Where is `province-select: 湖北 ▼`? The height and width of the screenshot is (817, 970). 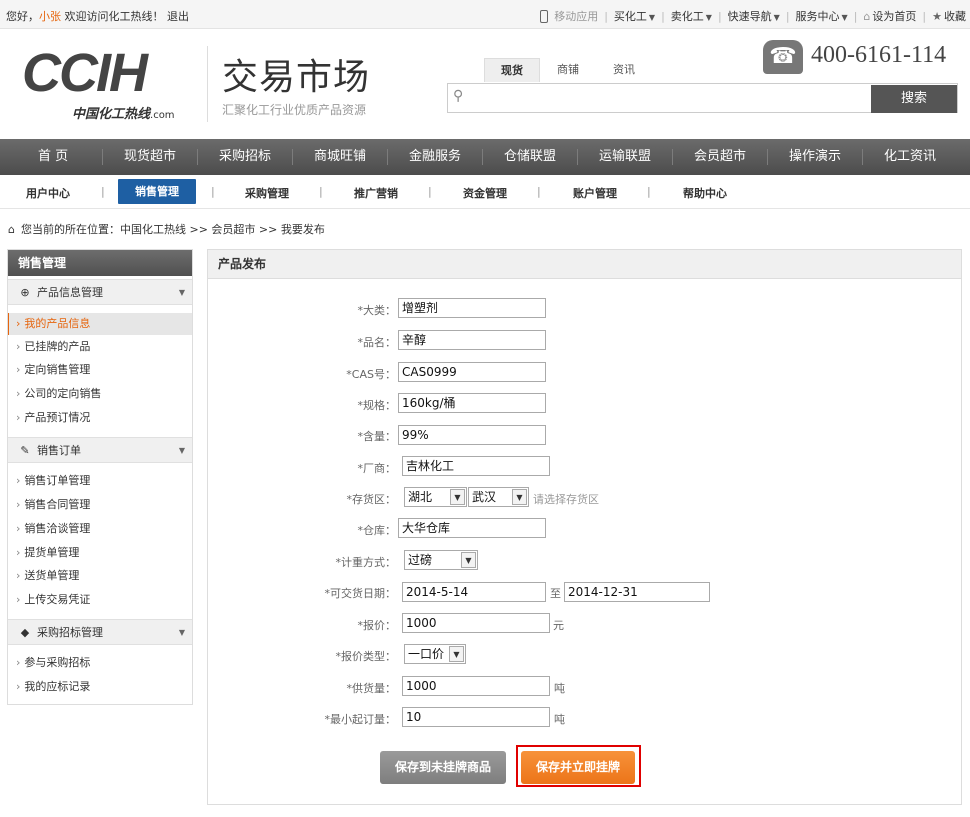 province-select: 湖北 ▼ is located at coordinates (435, 497).